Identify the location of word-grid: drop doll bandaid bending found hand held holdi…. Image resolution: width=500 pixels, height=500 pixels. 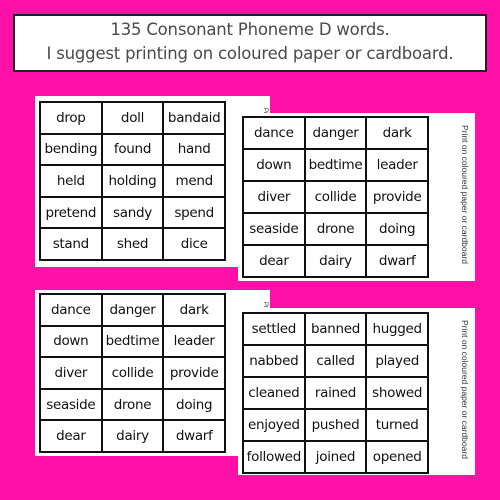
(132, 181).